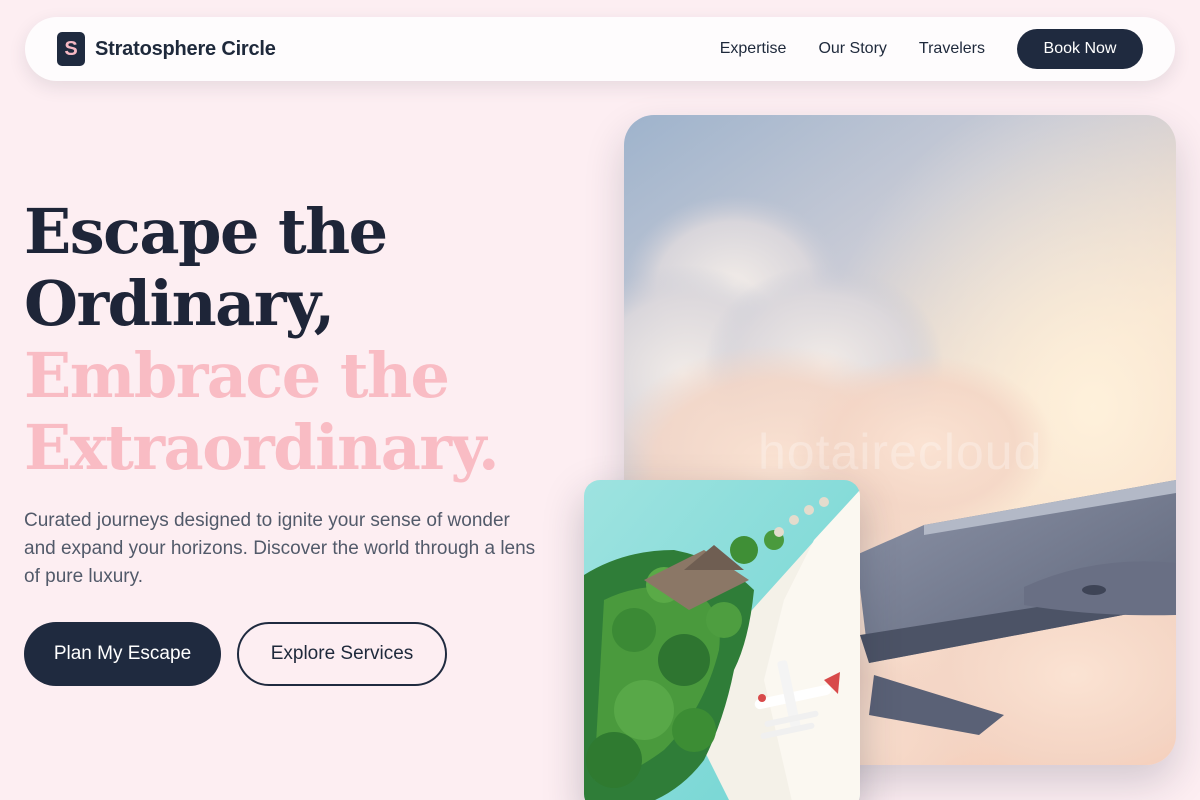 This screenshot has height=800, width=1200. I want to click on island-image, so click(722, 640).